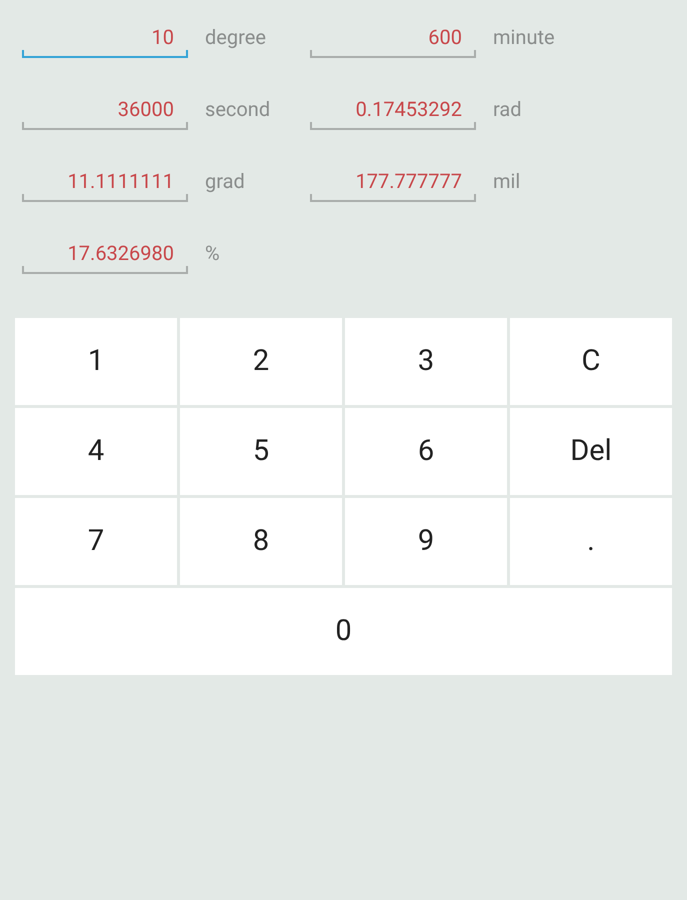  I want to click on number-field: 0.17453292, so click(393, 110).